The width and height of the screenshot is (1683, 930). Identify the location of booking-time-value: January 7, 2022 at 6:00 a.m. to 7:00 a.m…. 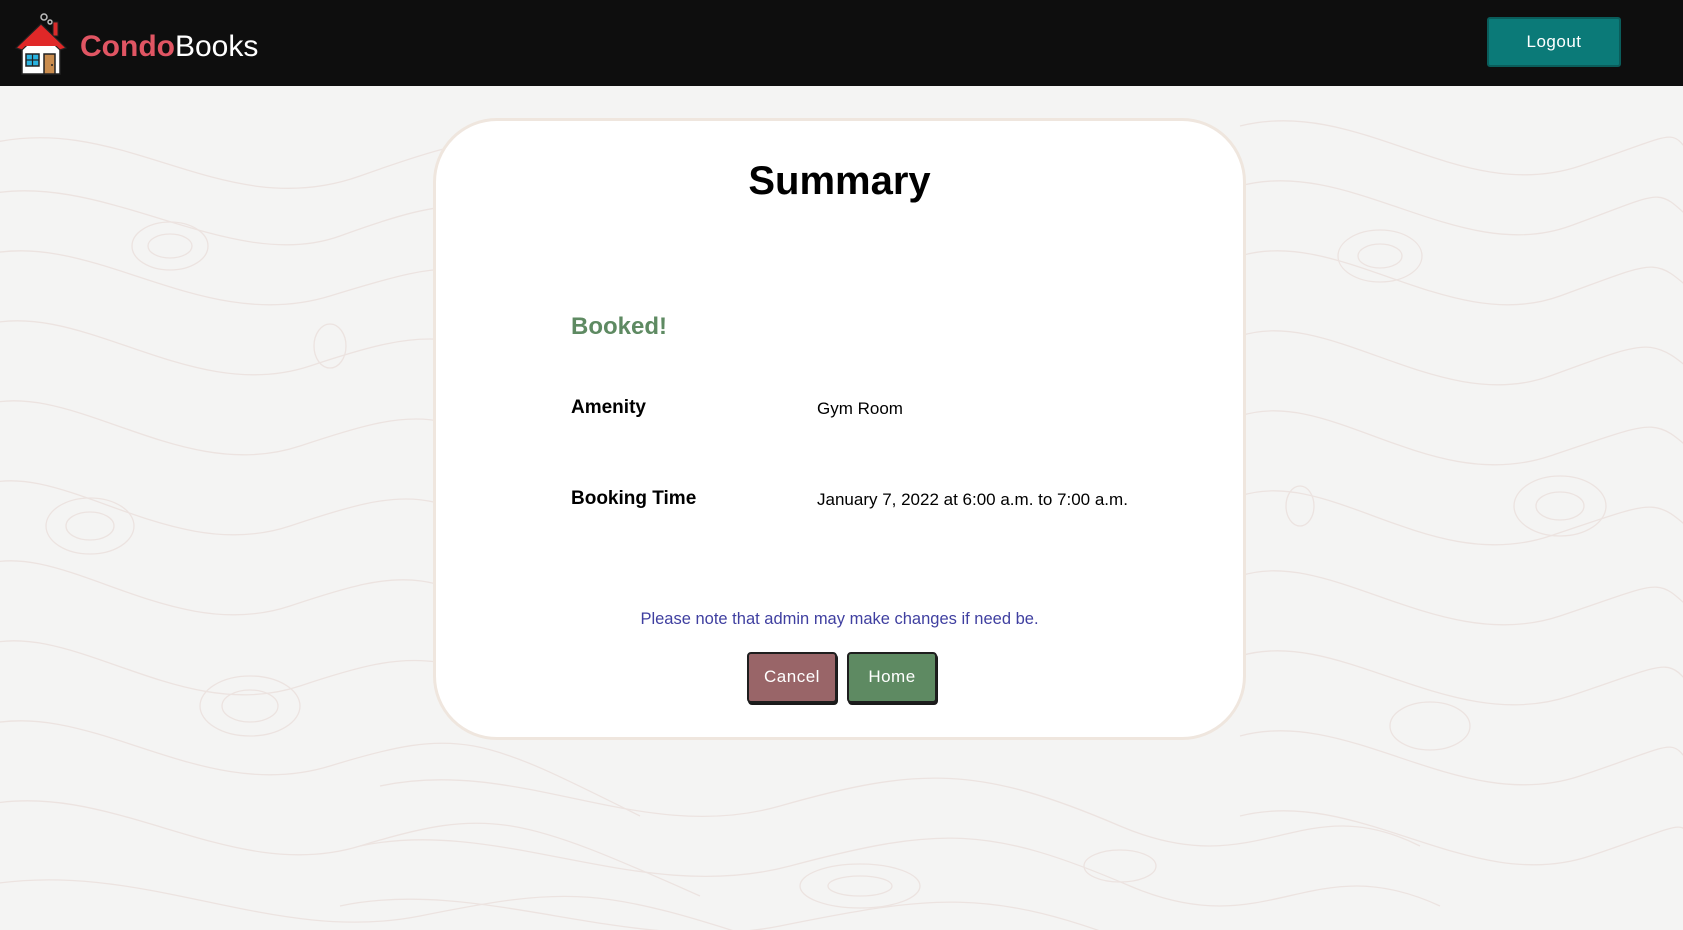
(972, 499).